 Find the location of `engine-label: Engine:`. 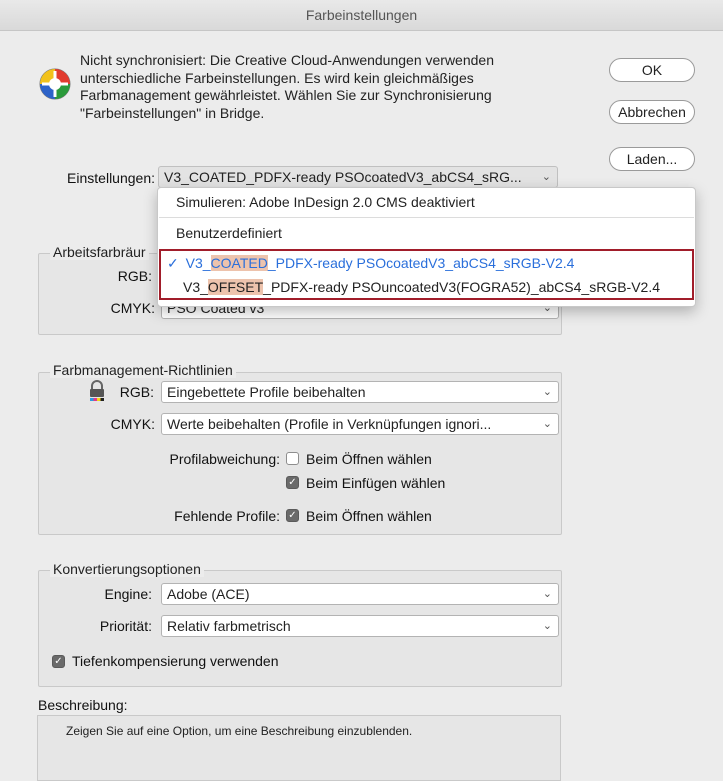

engine-label: Engine: is located at coordinates (128, 594).